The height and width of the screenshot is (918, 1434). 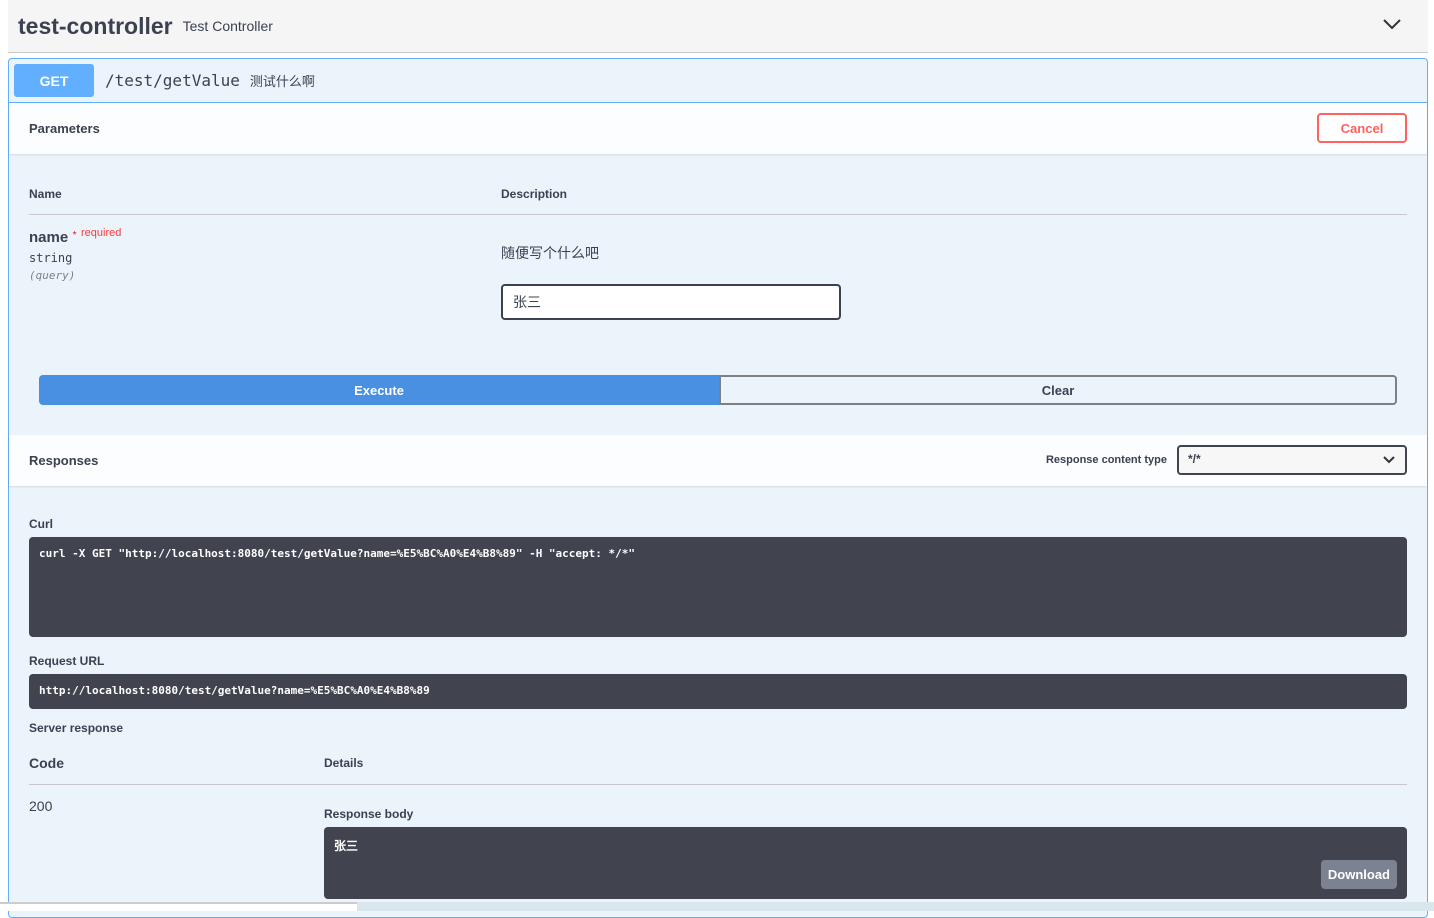 I want to click on response-body-label: Response body, so click(x=369, y=814).